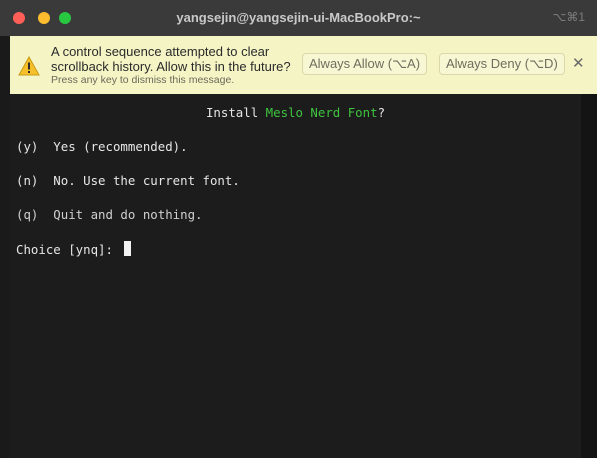 This screenshot has width=597, height=458. What do you see at coordinates (109, 214) in the screenshot?
I see `option-quit: (q) Quit and do nothing.` at bounding box center [109, 214].